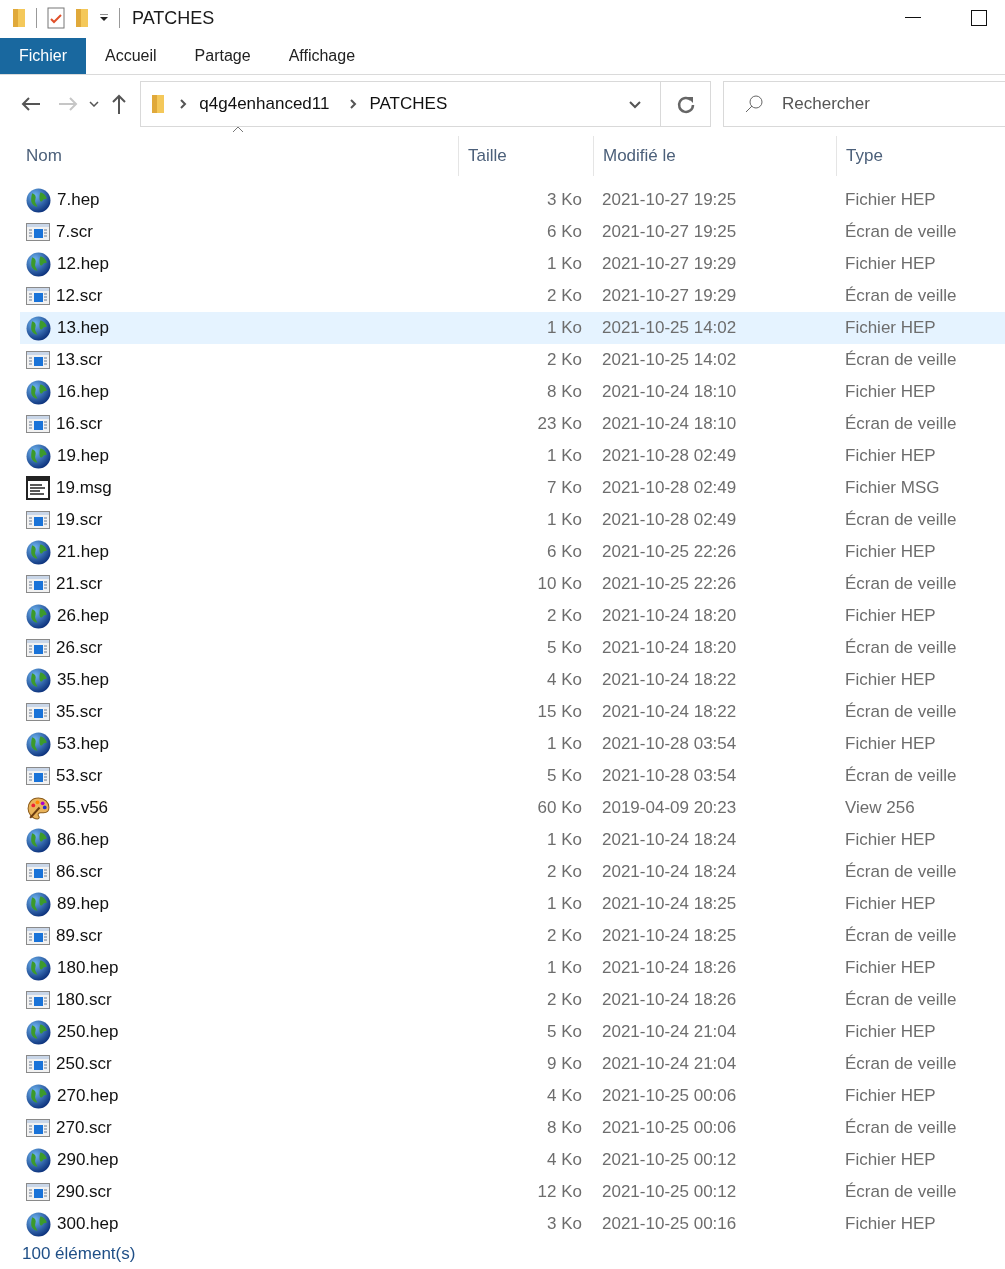  What do you see at coordinates (222, 56) in the screenshot?
I see `ribbon-tab: Partage` at bounding box center [222, 56].